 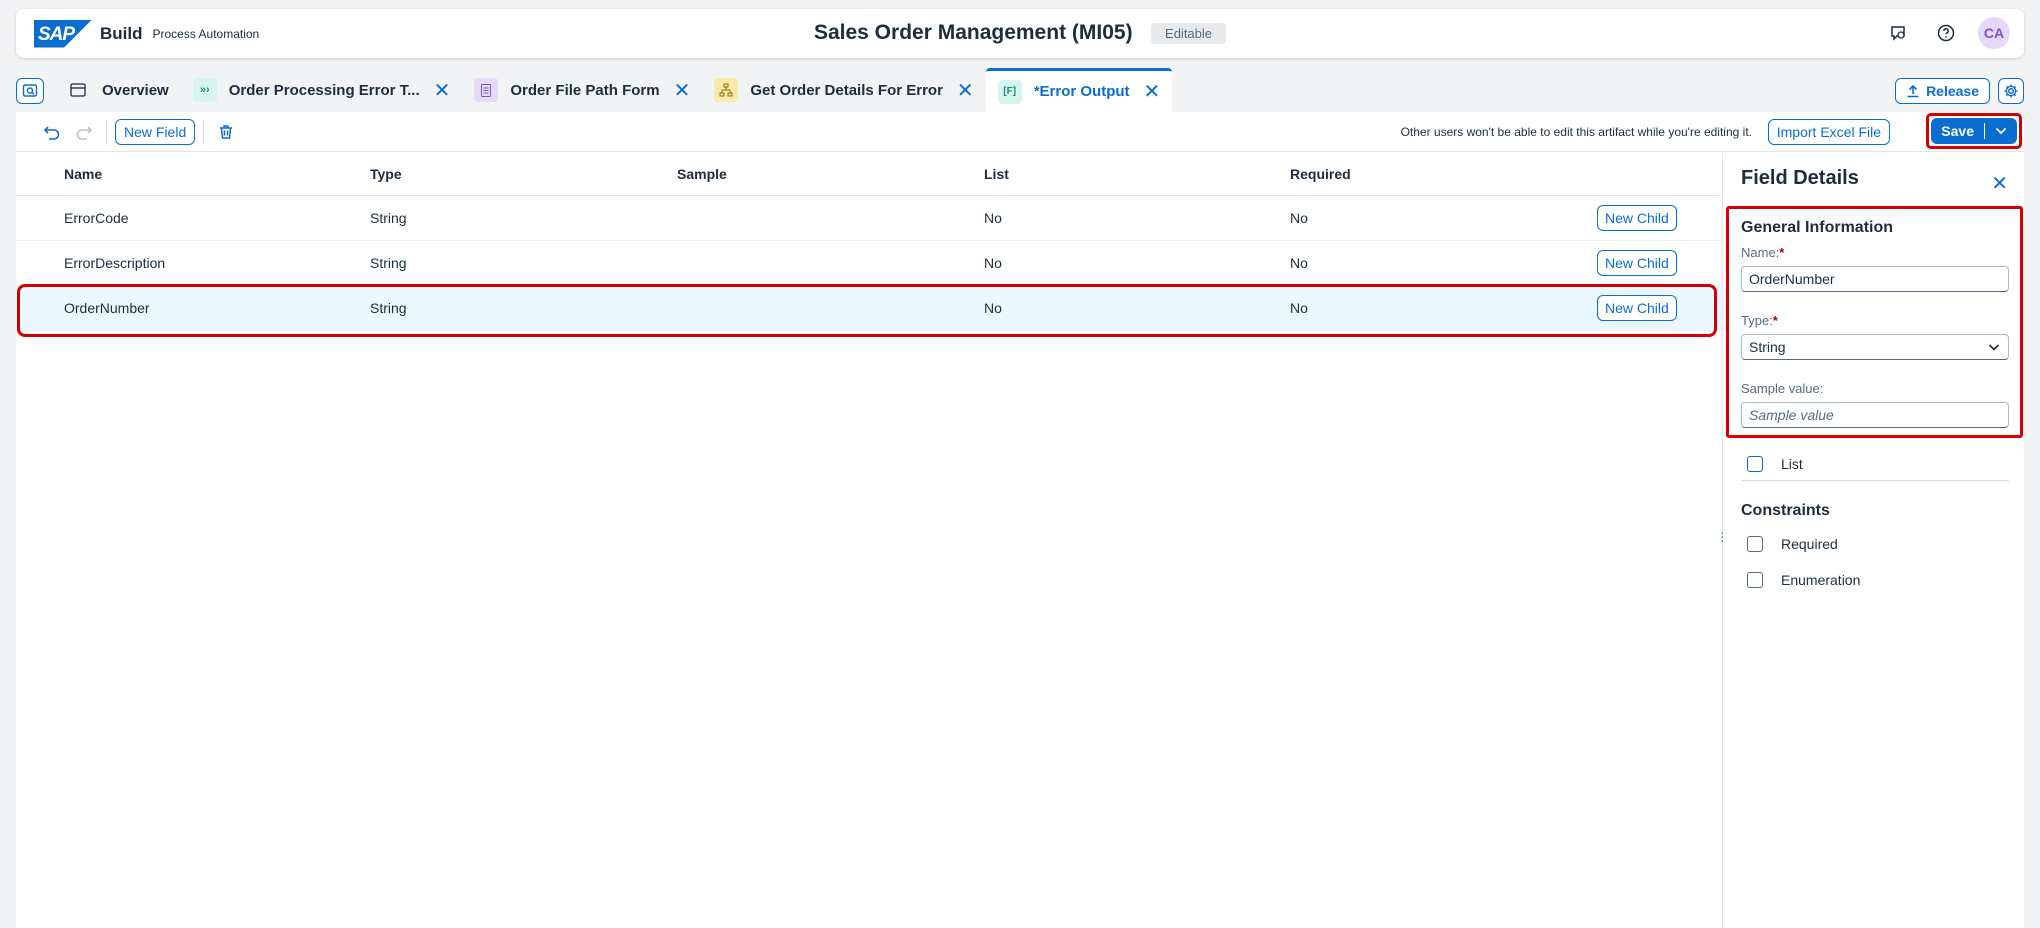 What do you see at coordinates (1009, 91) in the screenshot?
I see `data-type-icon: [F]` at bounding box center [1009, 91].